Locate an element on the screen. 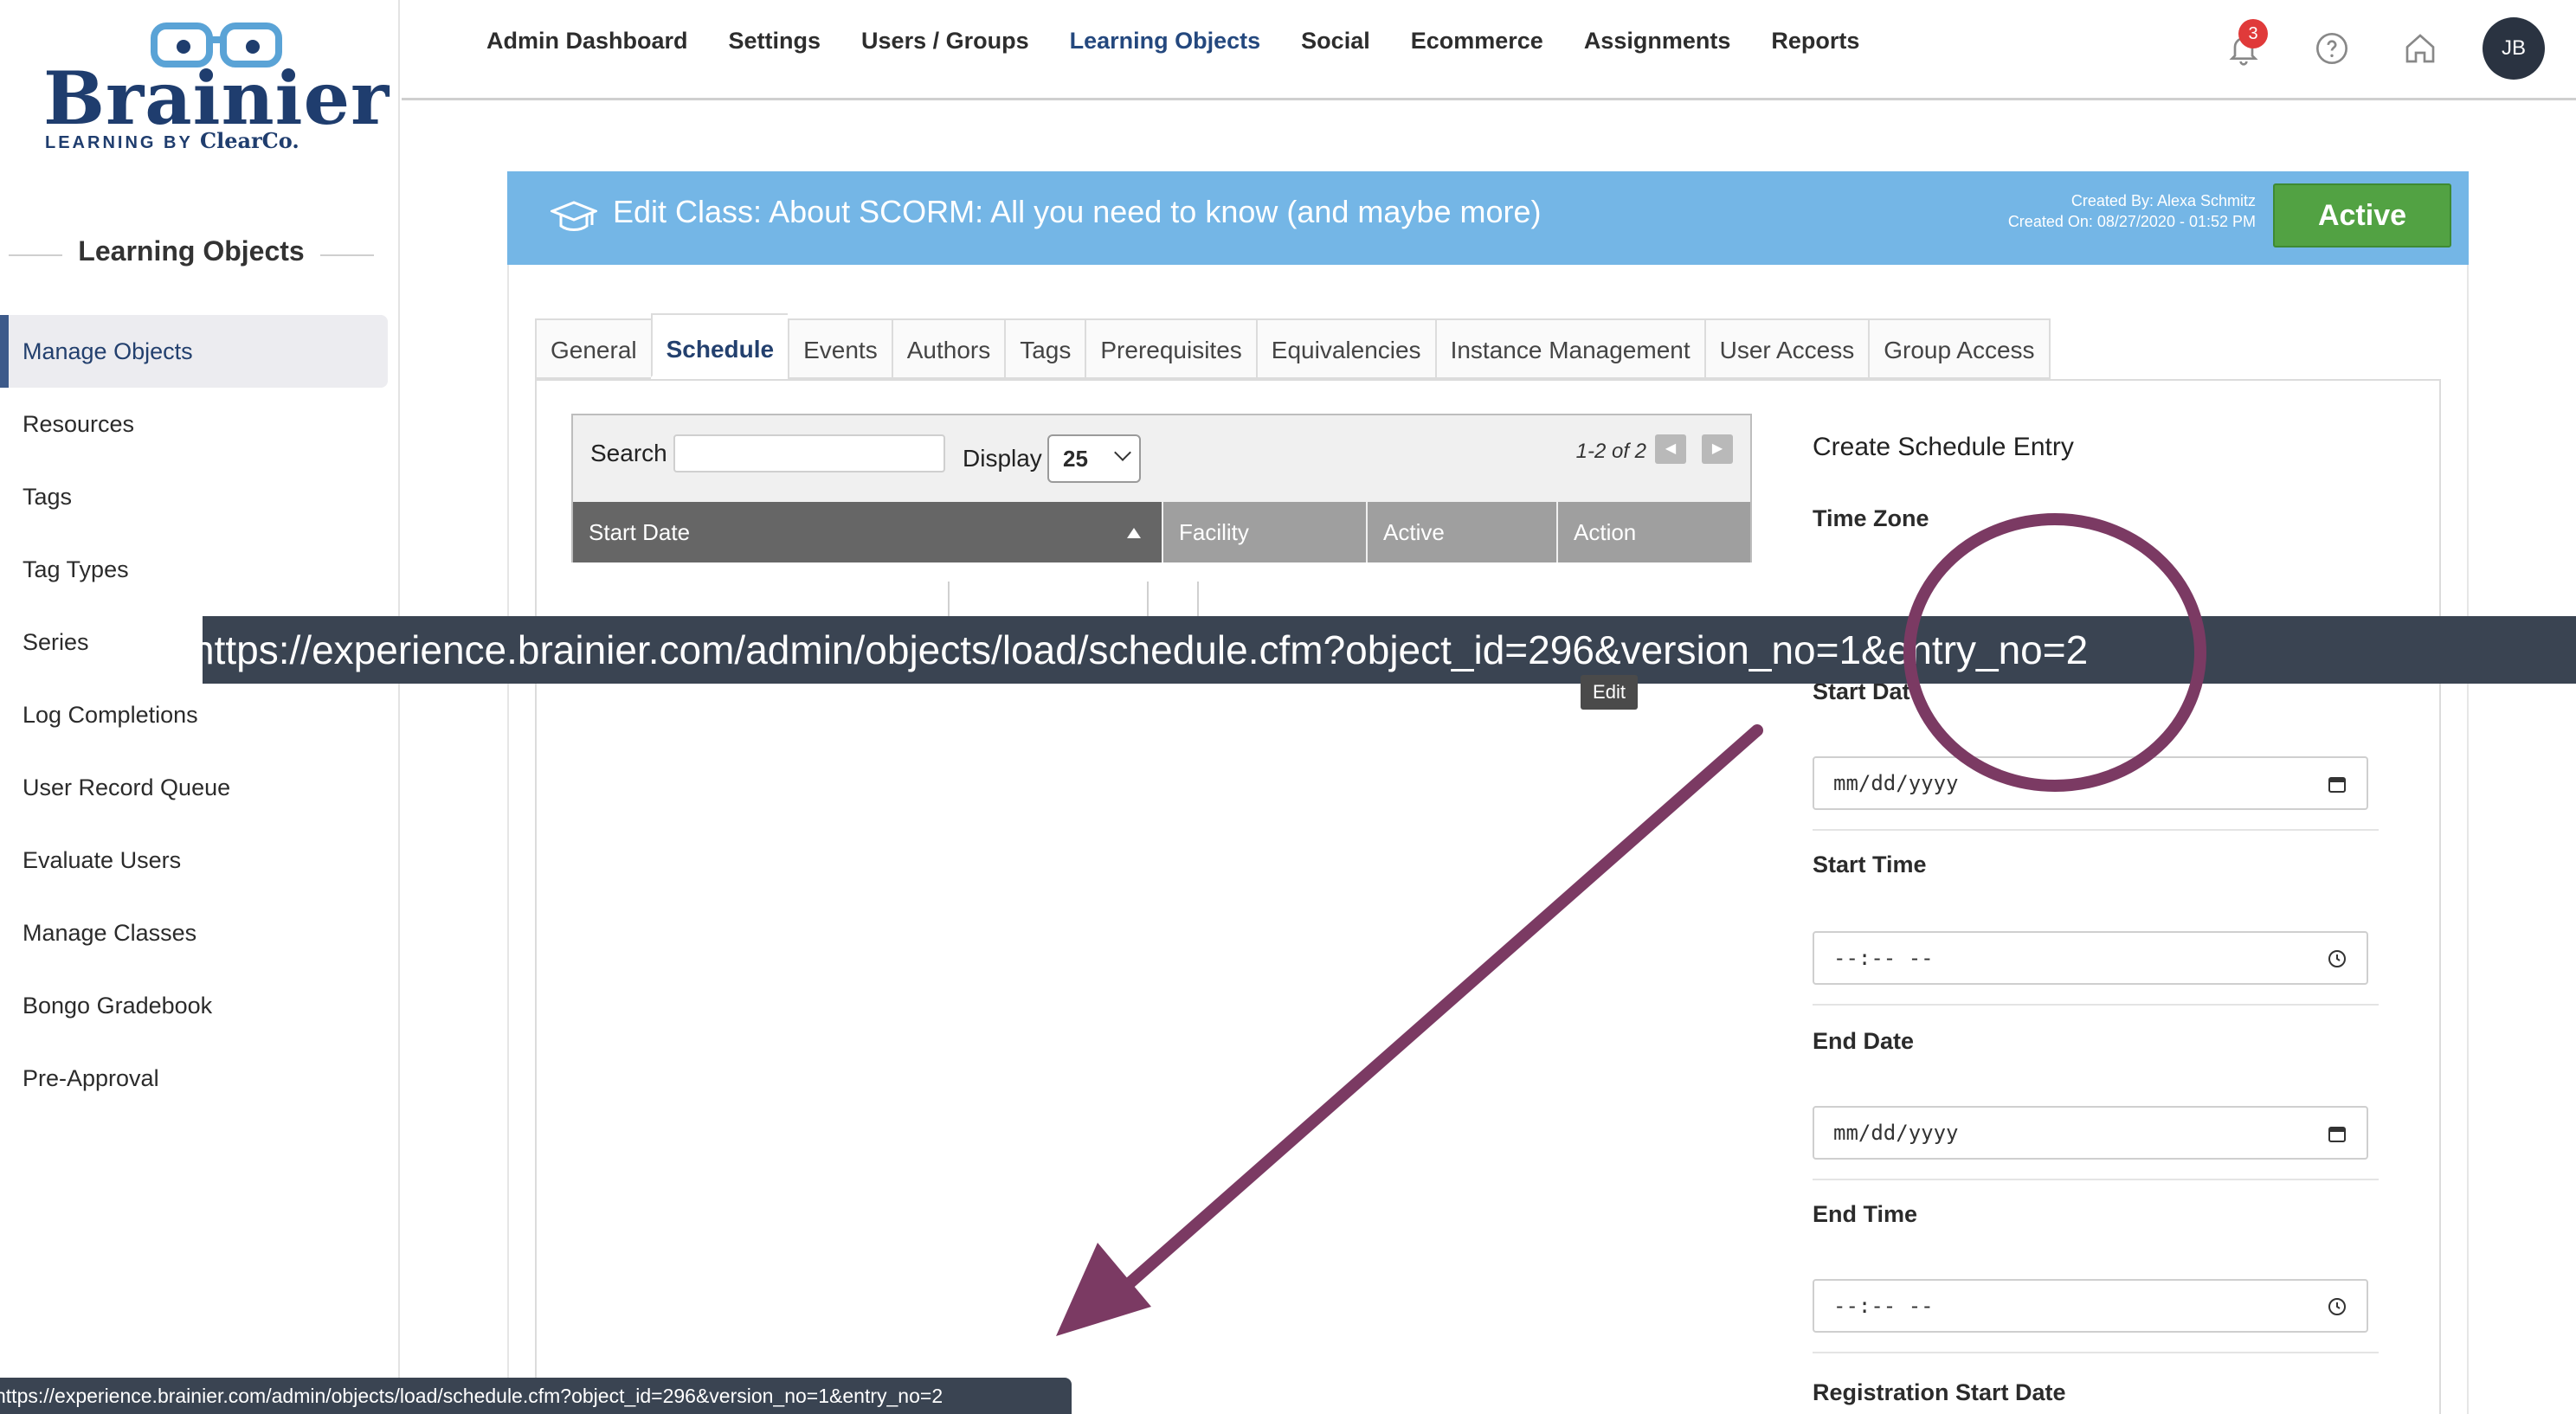 The height and width of the screenshot is (1414, 2576). sidebar-item-user-record-queue: User Record Queue is located at coordinates (194, 787).